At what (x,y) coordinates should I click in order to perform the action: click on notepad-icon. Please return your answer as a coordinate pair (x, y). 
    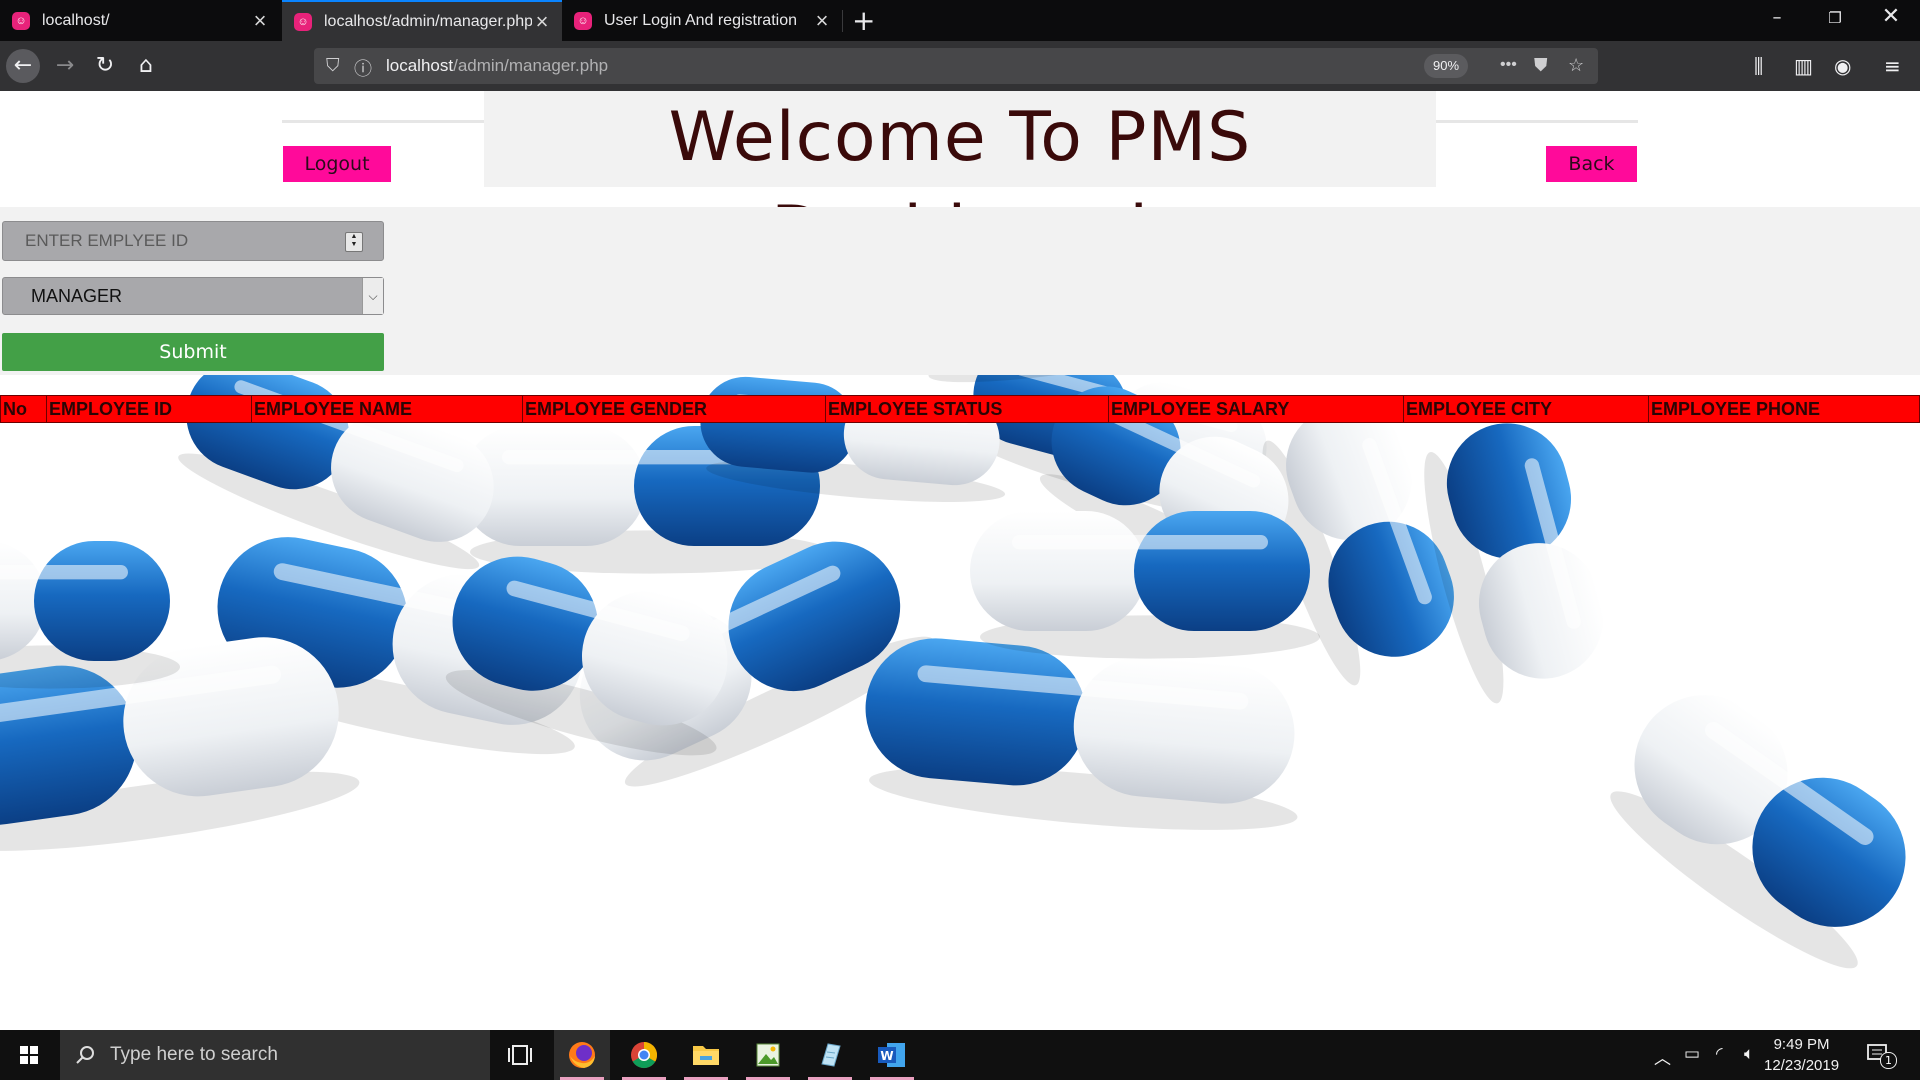
    Looking at the image, I should click on (830, 1055).